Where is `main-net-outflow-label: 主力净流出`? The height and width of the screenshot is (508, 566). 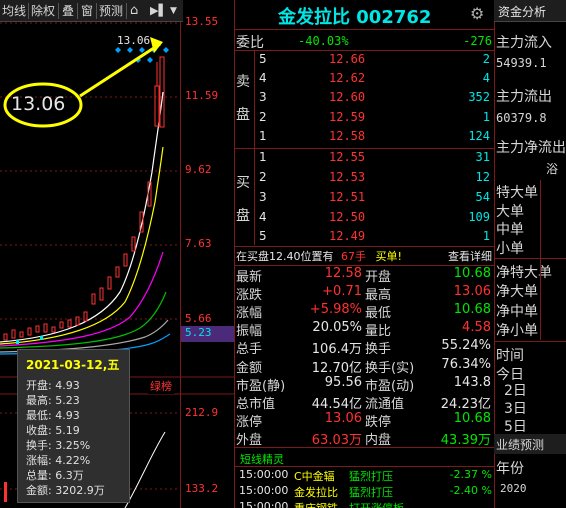
main-net-outflow-label: 主力净流出 is located at coordinates (531, 148).